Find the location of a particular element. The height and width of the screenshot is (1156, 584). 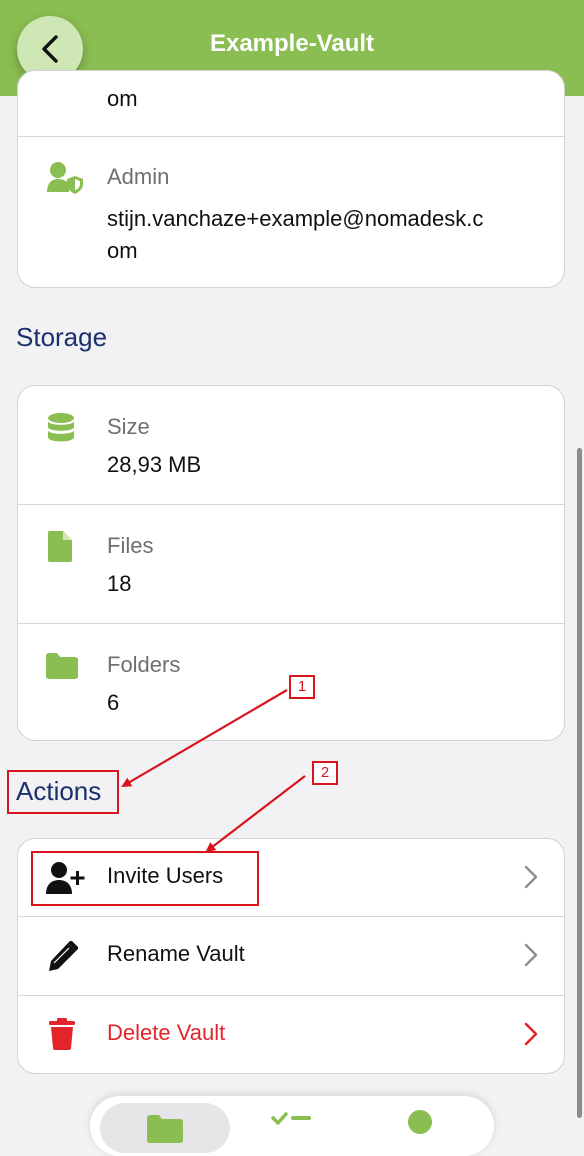

annotation-badge-1: 1 is located at coordinates (302, 687).